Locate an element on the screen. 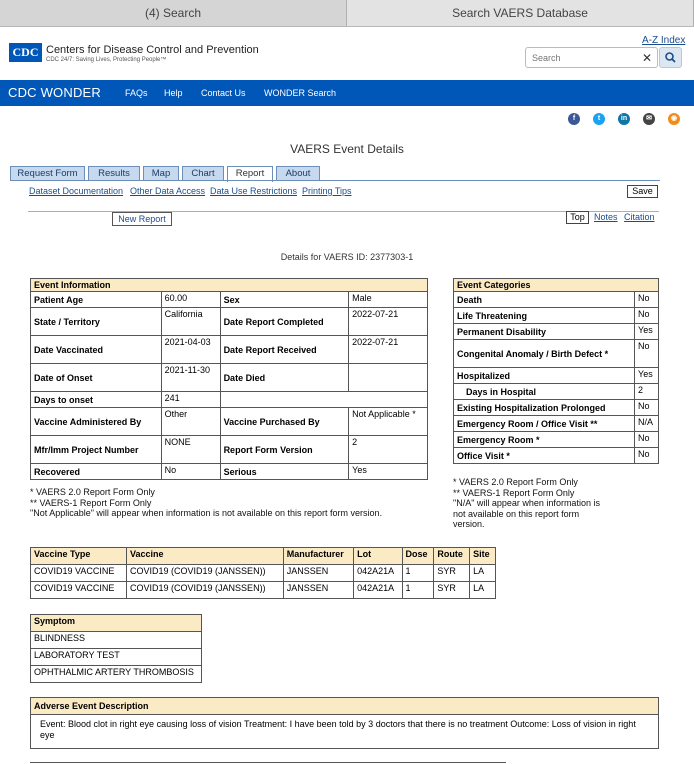 Image resolution: width=694 pixels, height=764 pixels. mfr-project-number-label: Mfr/Imm Project Number is located at coordinates (96, 449).